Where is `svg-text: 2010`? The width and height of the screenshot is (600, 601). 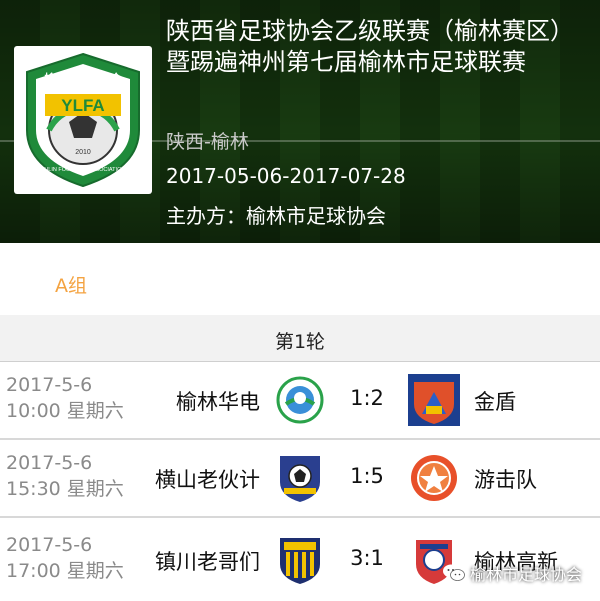 svg-text: 2010 is located at coordinates (83, 152).